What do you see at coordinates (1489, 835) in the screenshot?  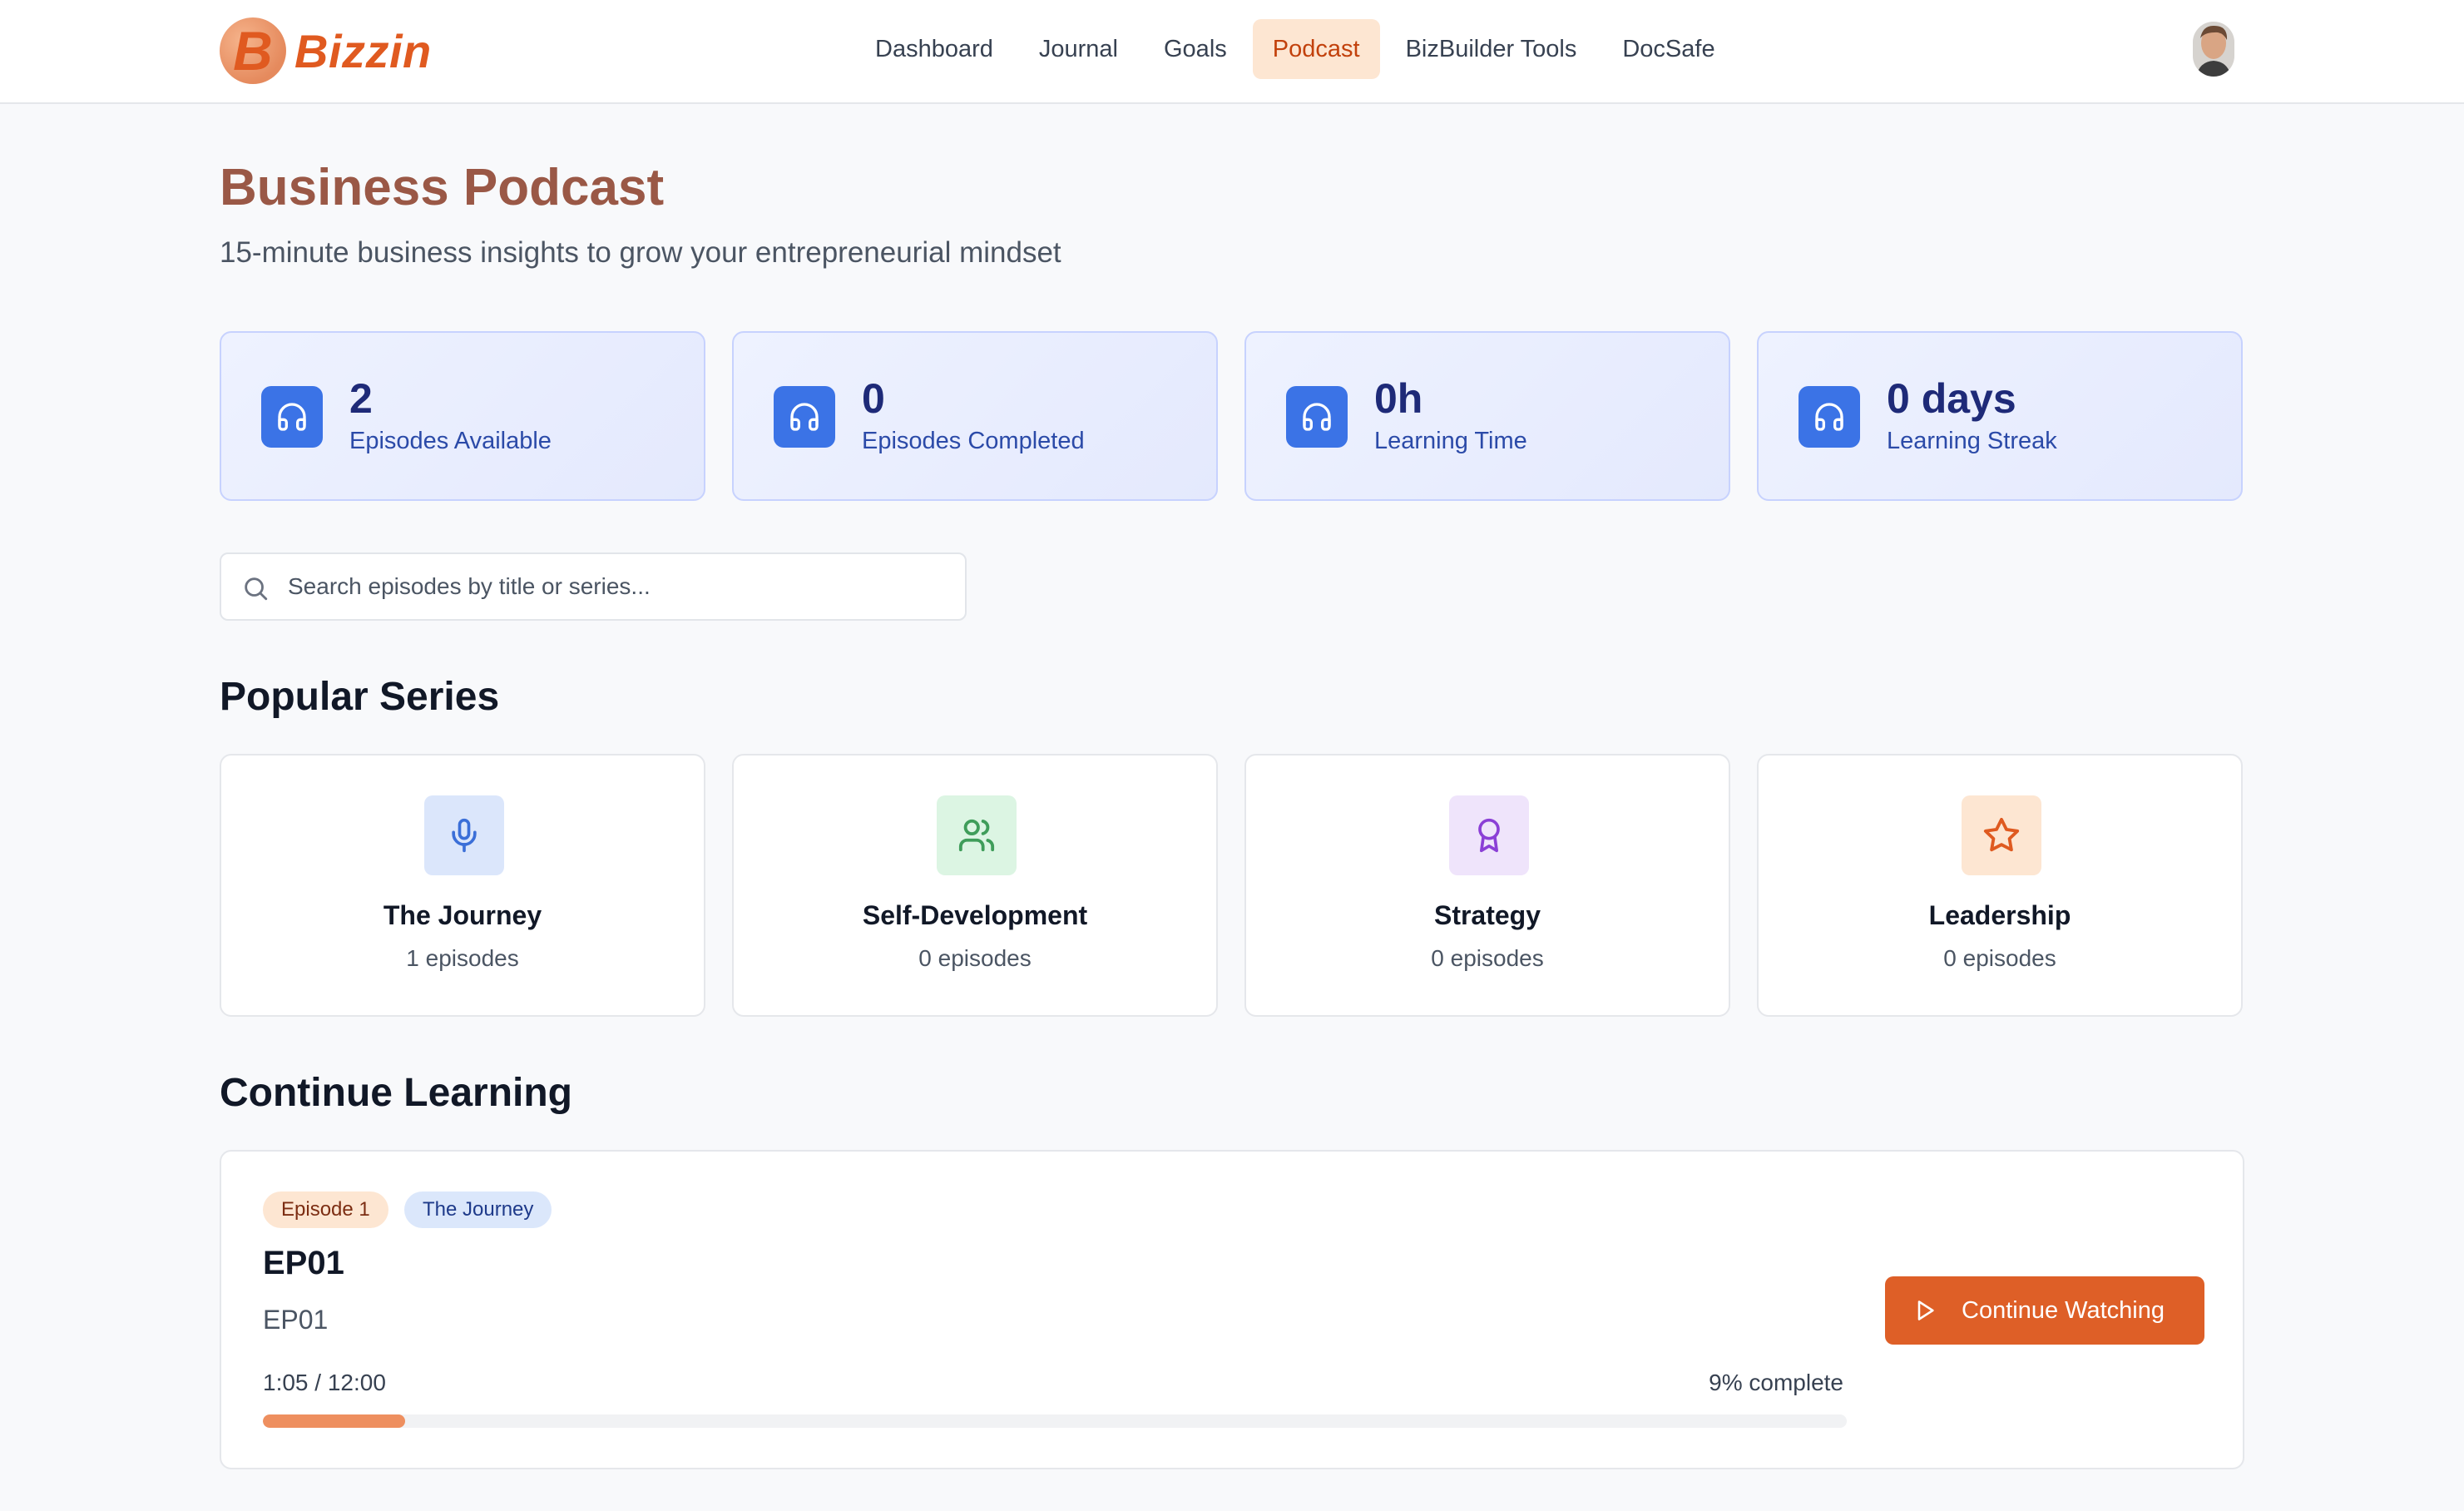 I see `award-icon` at bounding box center [1489, 835].